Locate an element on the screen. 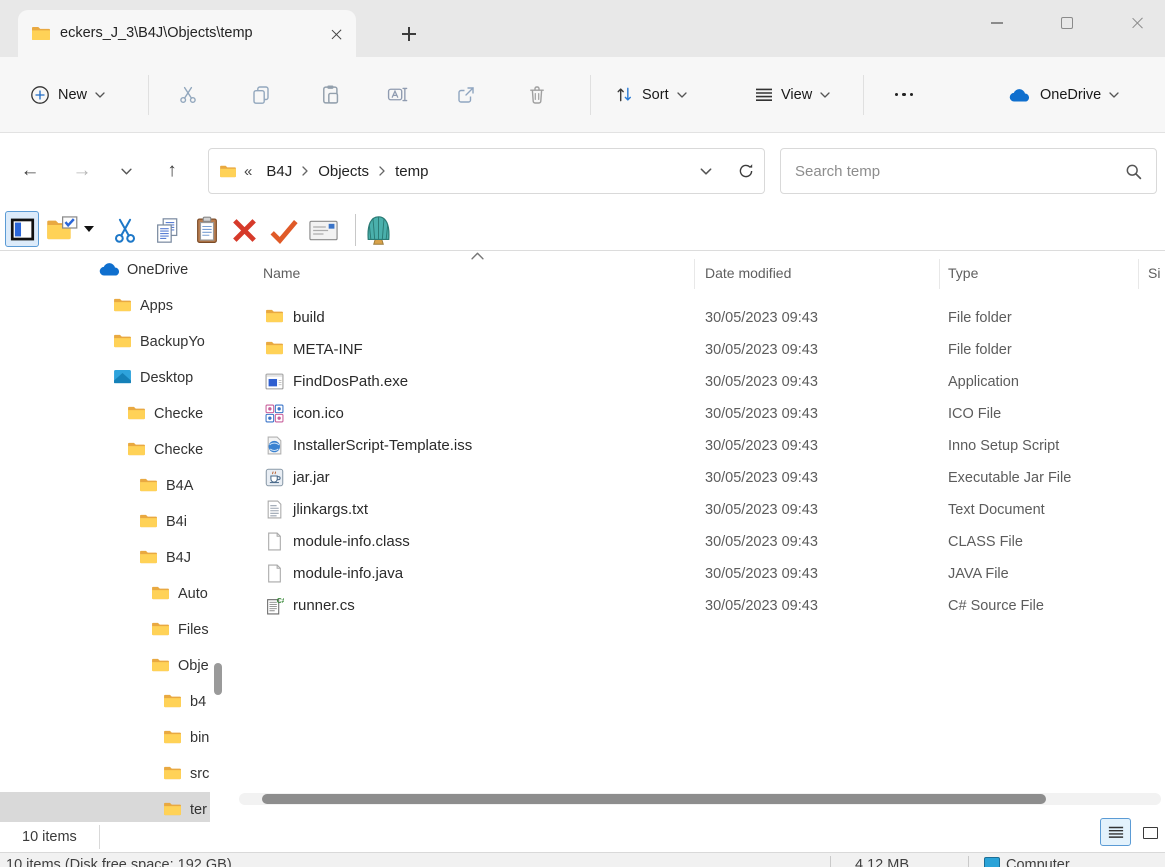 The height and width of the screenshot is (867, 1165). column-header-date-modified: Date modified is located at coordinates (748, 273).